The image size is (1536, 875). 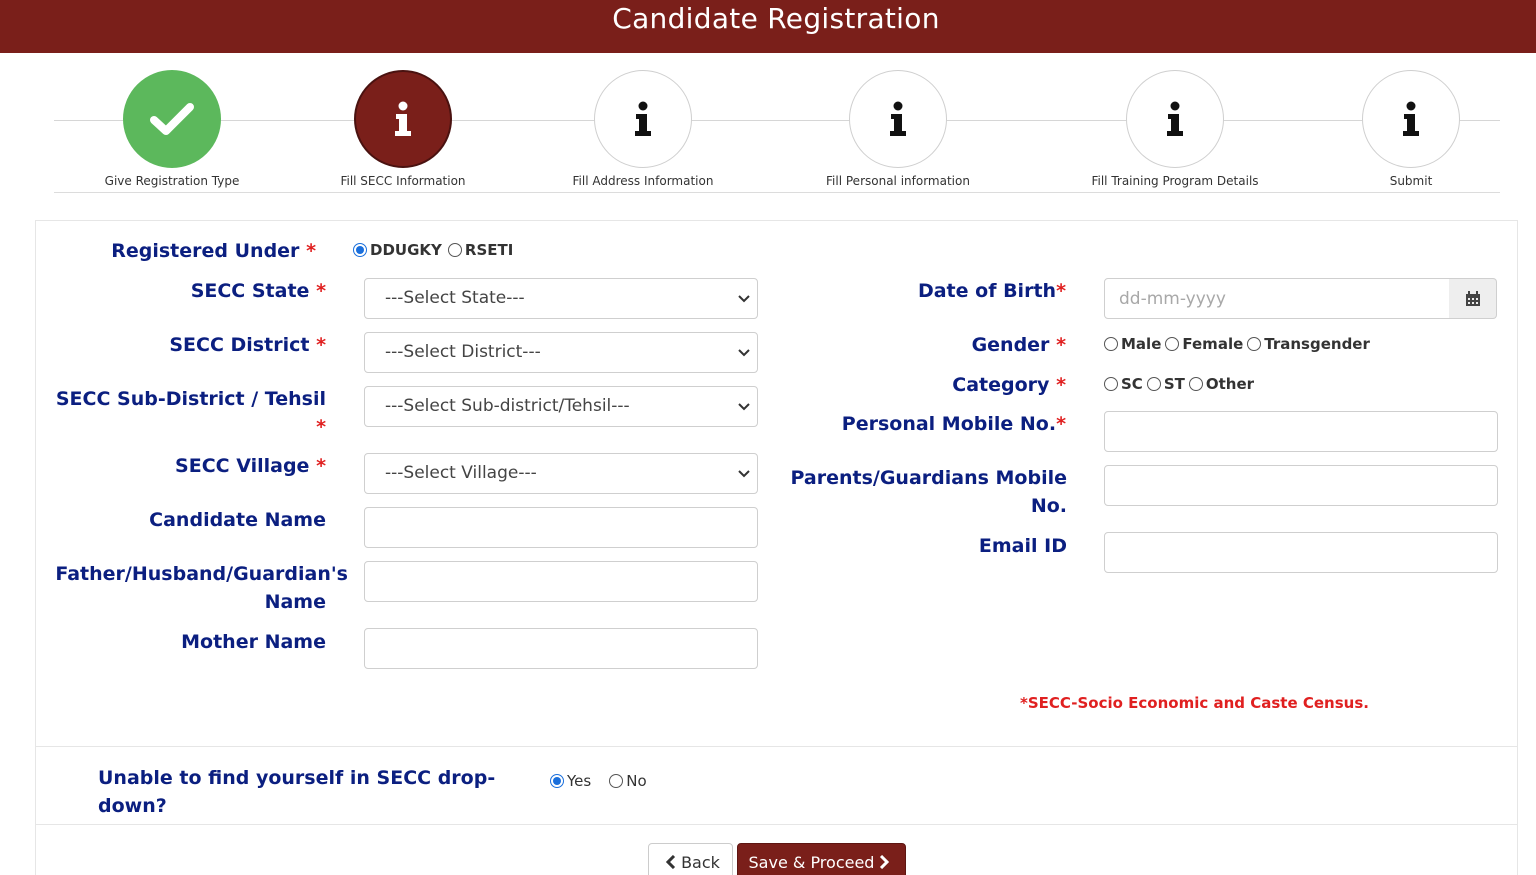 What do you see at coordinates (406, 250) in the screenshot?
I see `ddugky-radio-label: DDUGKY` at bounding box center [406, 250].